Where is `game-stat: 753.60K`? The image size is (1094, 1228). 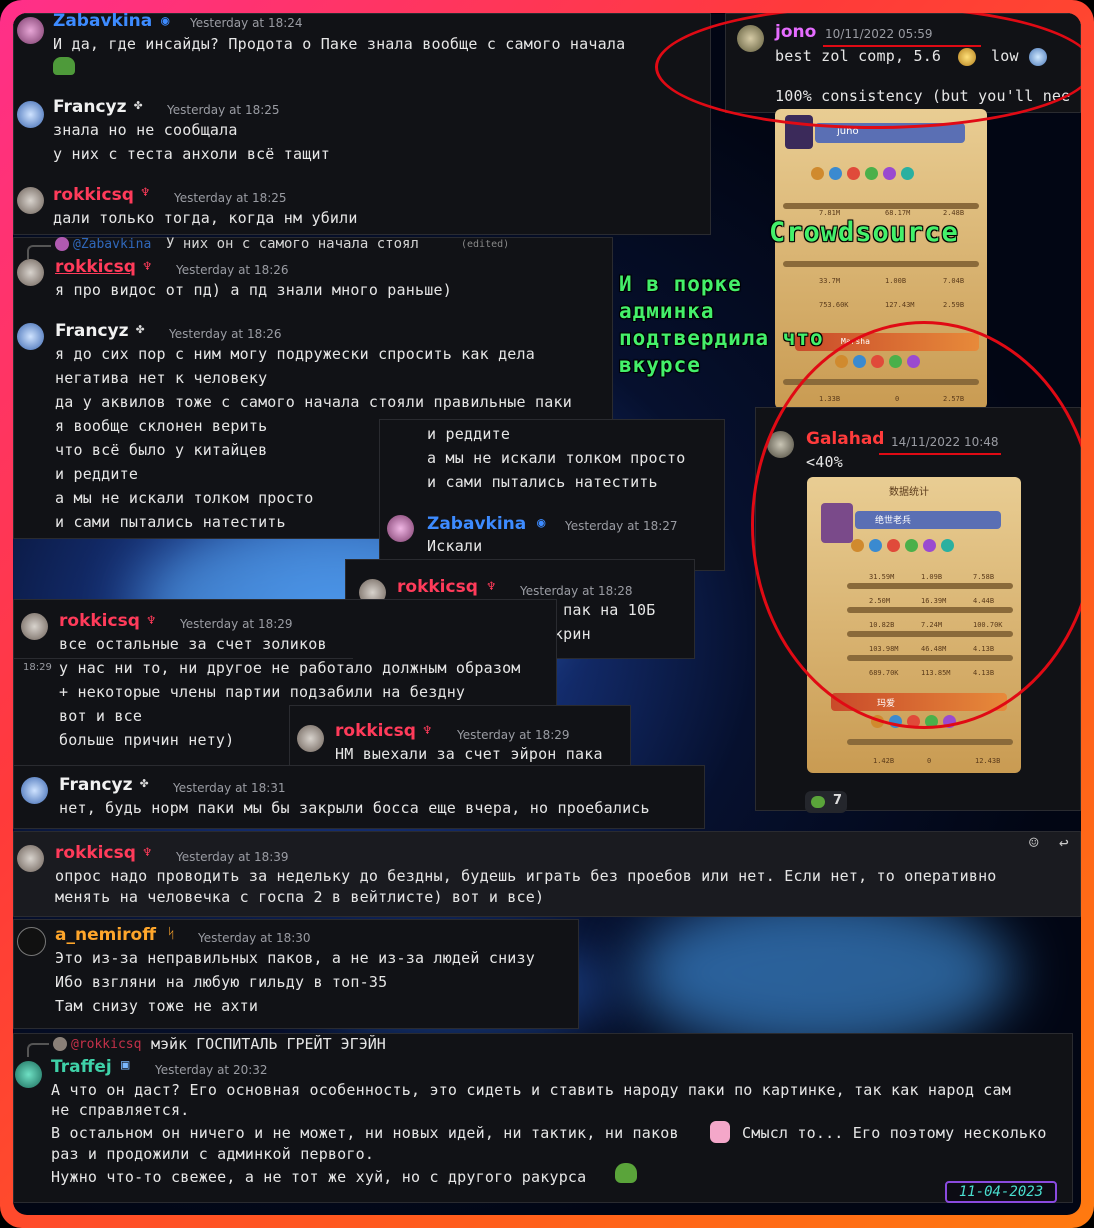 game-stat: 753.60K is located at coordinates (834, 305).